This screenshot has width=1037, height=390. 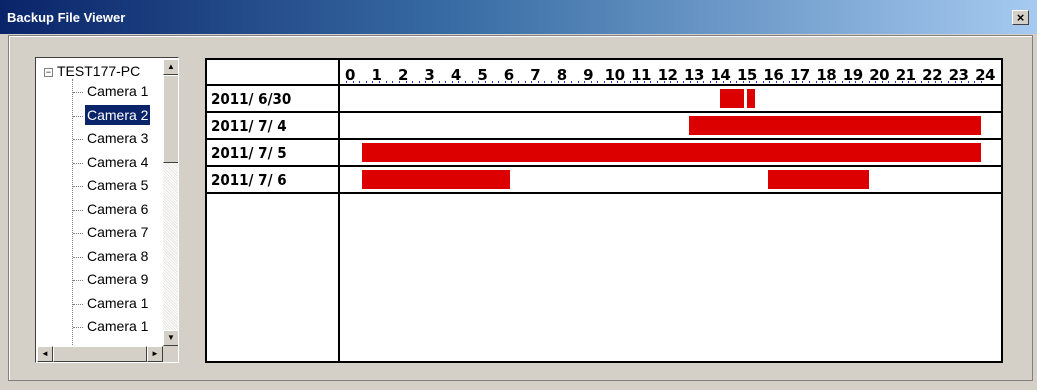 What do you see at coordinates (518, 385) in the screenshot?
I see `status-strip` at bounding box center [518, 385].